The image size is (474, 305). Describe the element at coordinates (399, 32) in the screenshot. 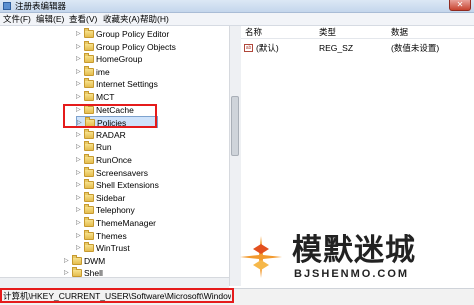

I see `column-header-data: 数据` at that location.